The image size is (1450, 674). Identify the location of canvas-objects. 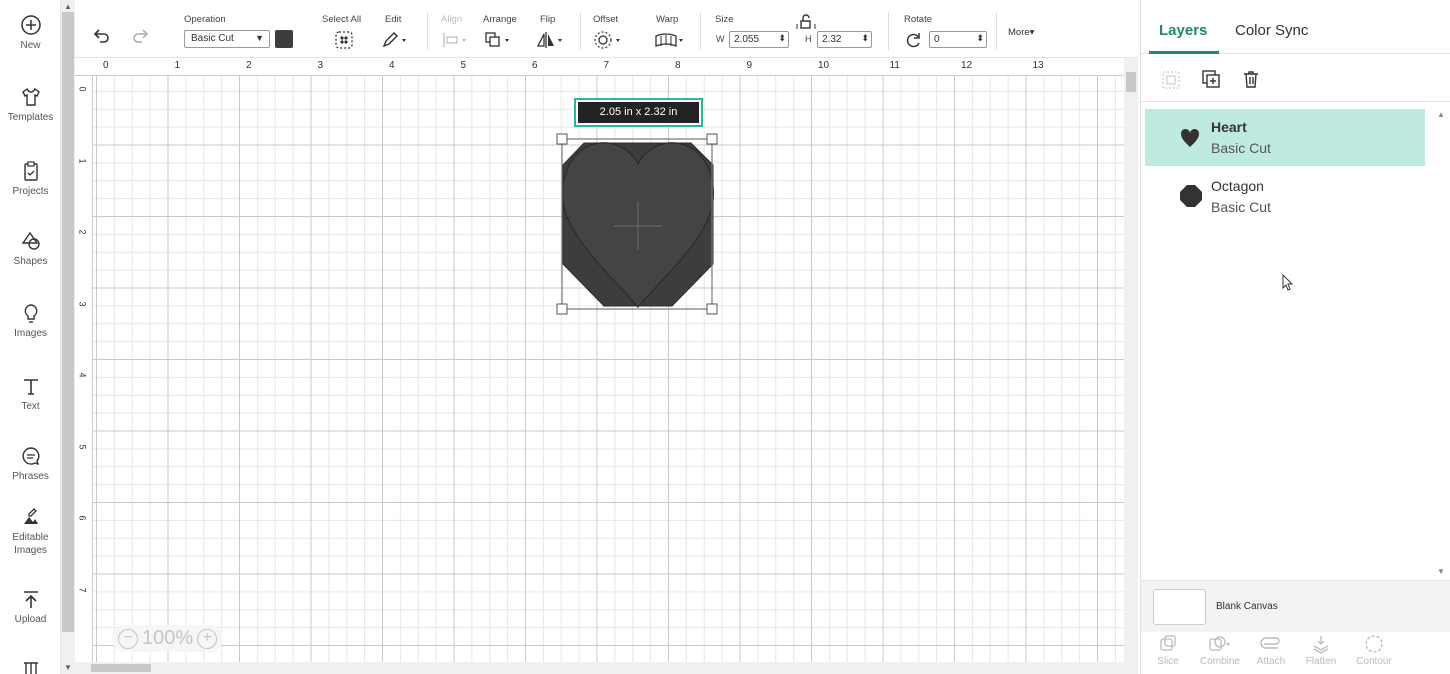
(637, 224).